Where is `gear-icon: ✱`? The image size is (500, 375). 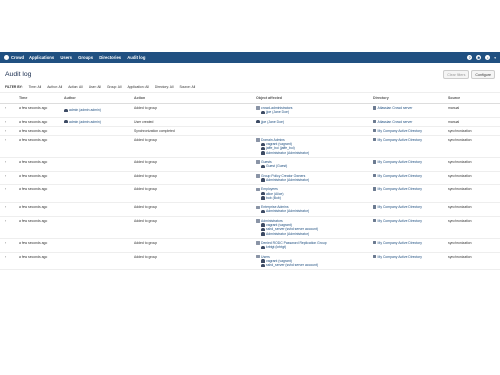 gear-icon: ✱ is located at coordinates (479, 57).